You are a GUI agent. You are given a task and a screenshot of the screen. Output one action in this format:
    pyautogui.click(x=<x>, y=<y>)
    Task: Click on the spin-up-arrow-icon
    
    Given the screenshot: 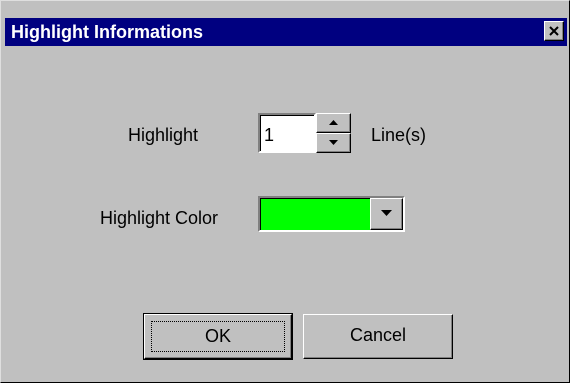 What is the action you would take?
    pyautogui.click(x=333, y=122)
    